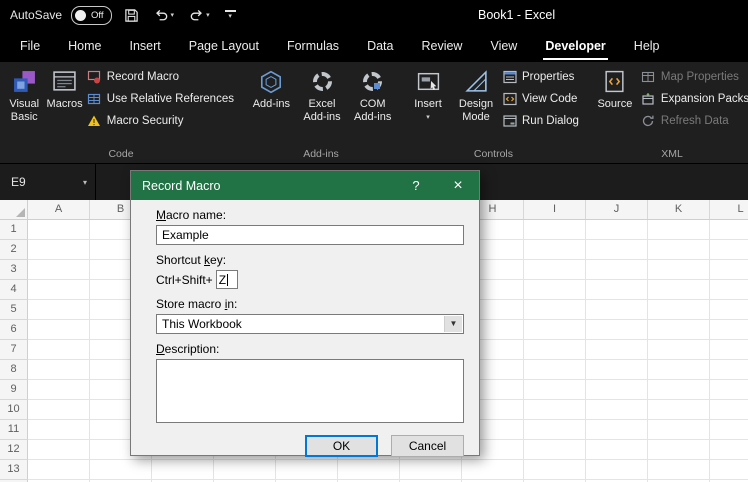 This screenshot has width=748, height=482. Describe the element at coordinates (97, 15) in the screenshot. I see `autosave-state: Off` at that location.